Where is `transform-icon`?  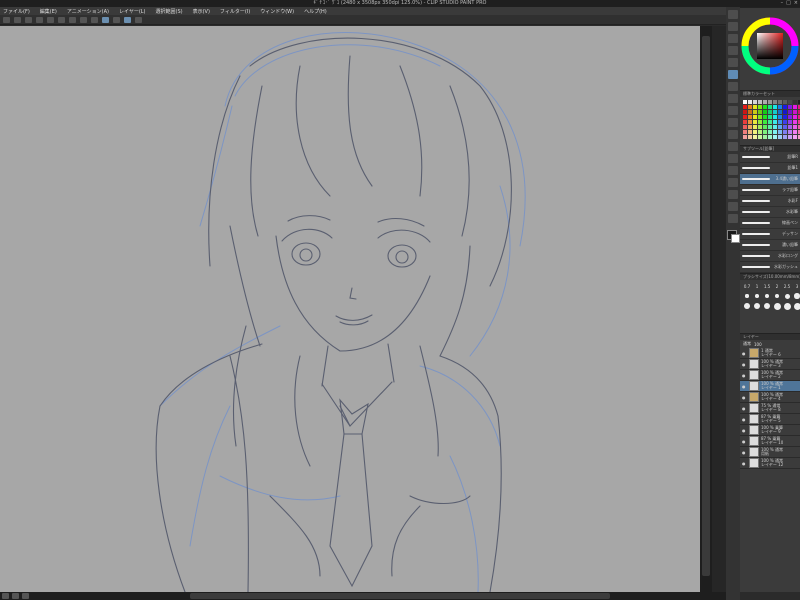
transform-icon is located at coordinates (94, 19).